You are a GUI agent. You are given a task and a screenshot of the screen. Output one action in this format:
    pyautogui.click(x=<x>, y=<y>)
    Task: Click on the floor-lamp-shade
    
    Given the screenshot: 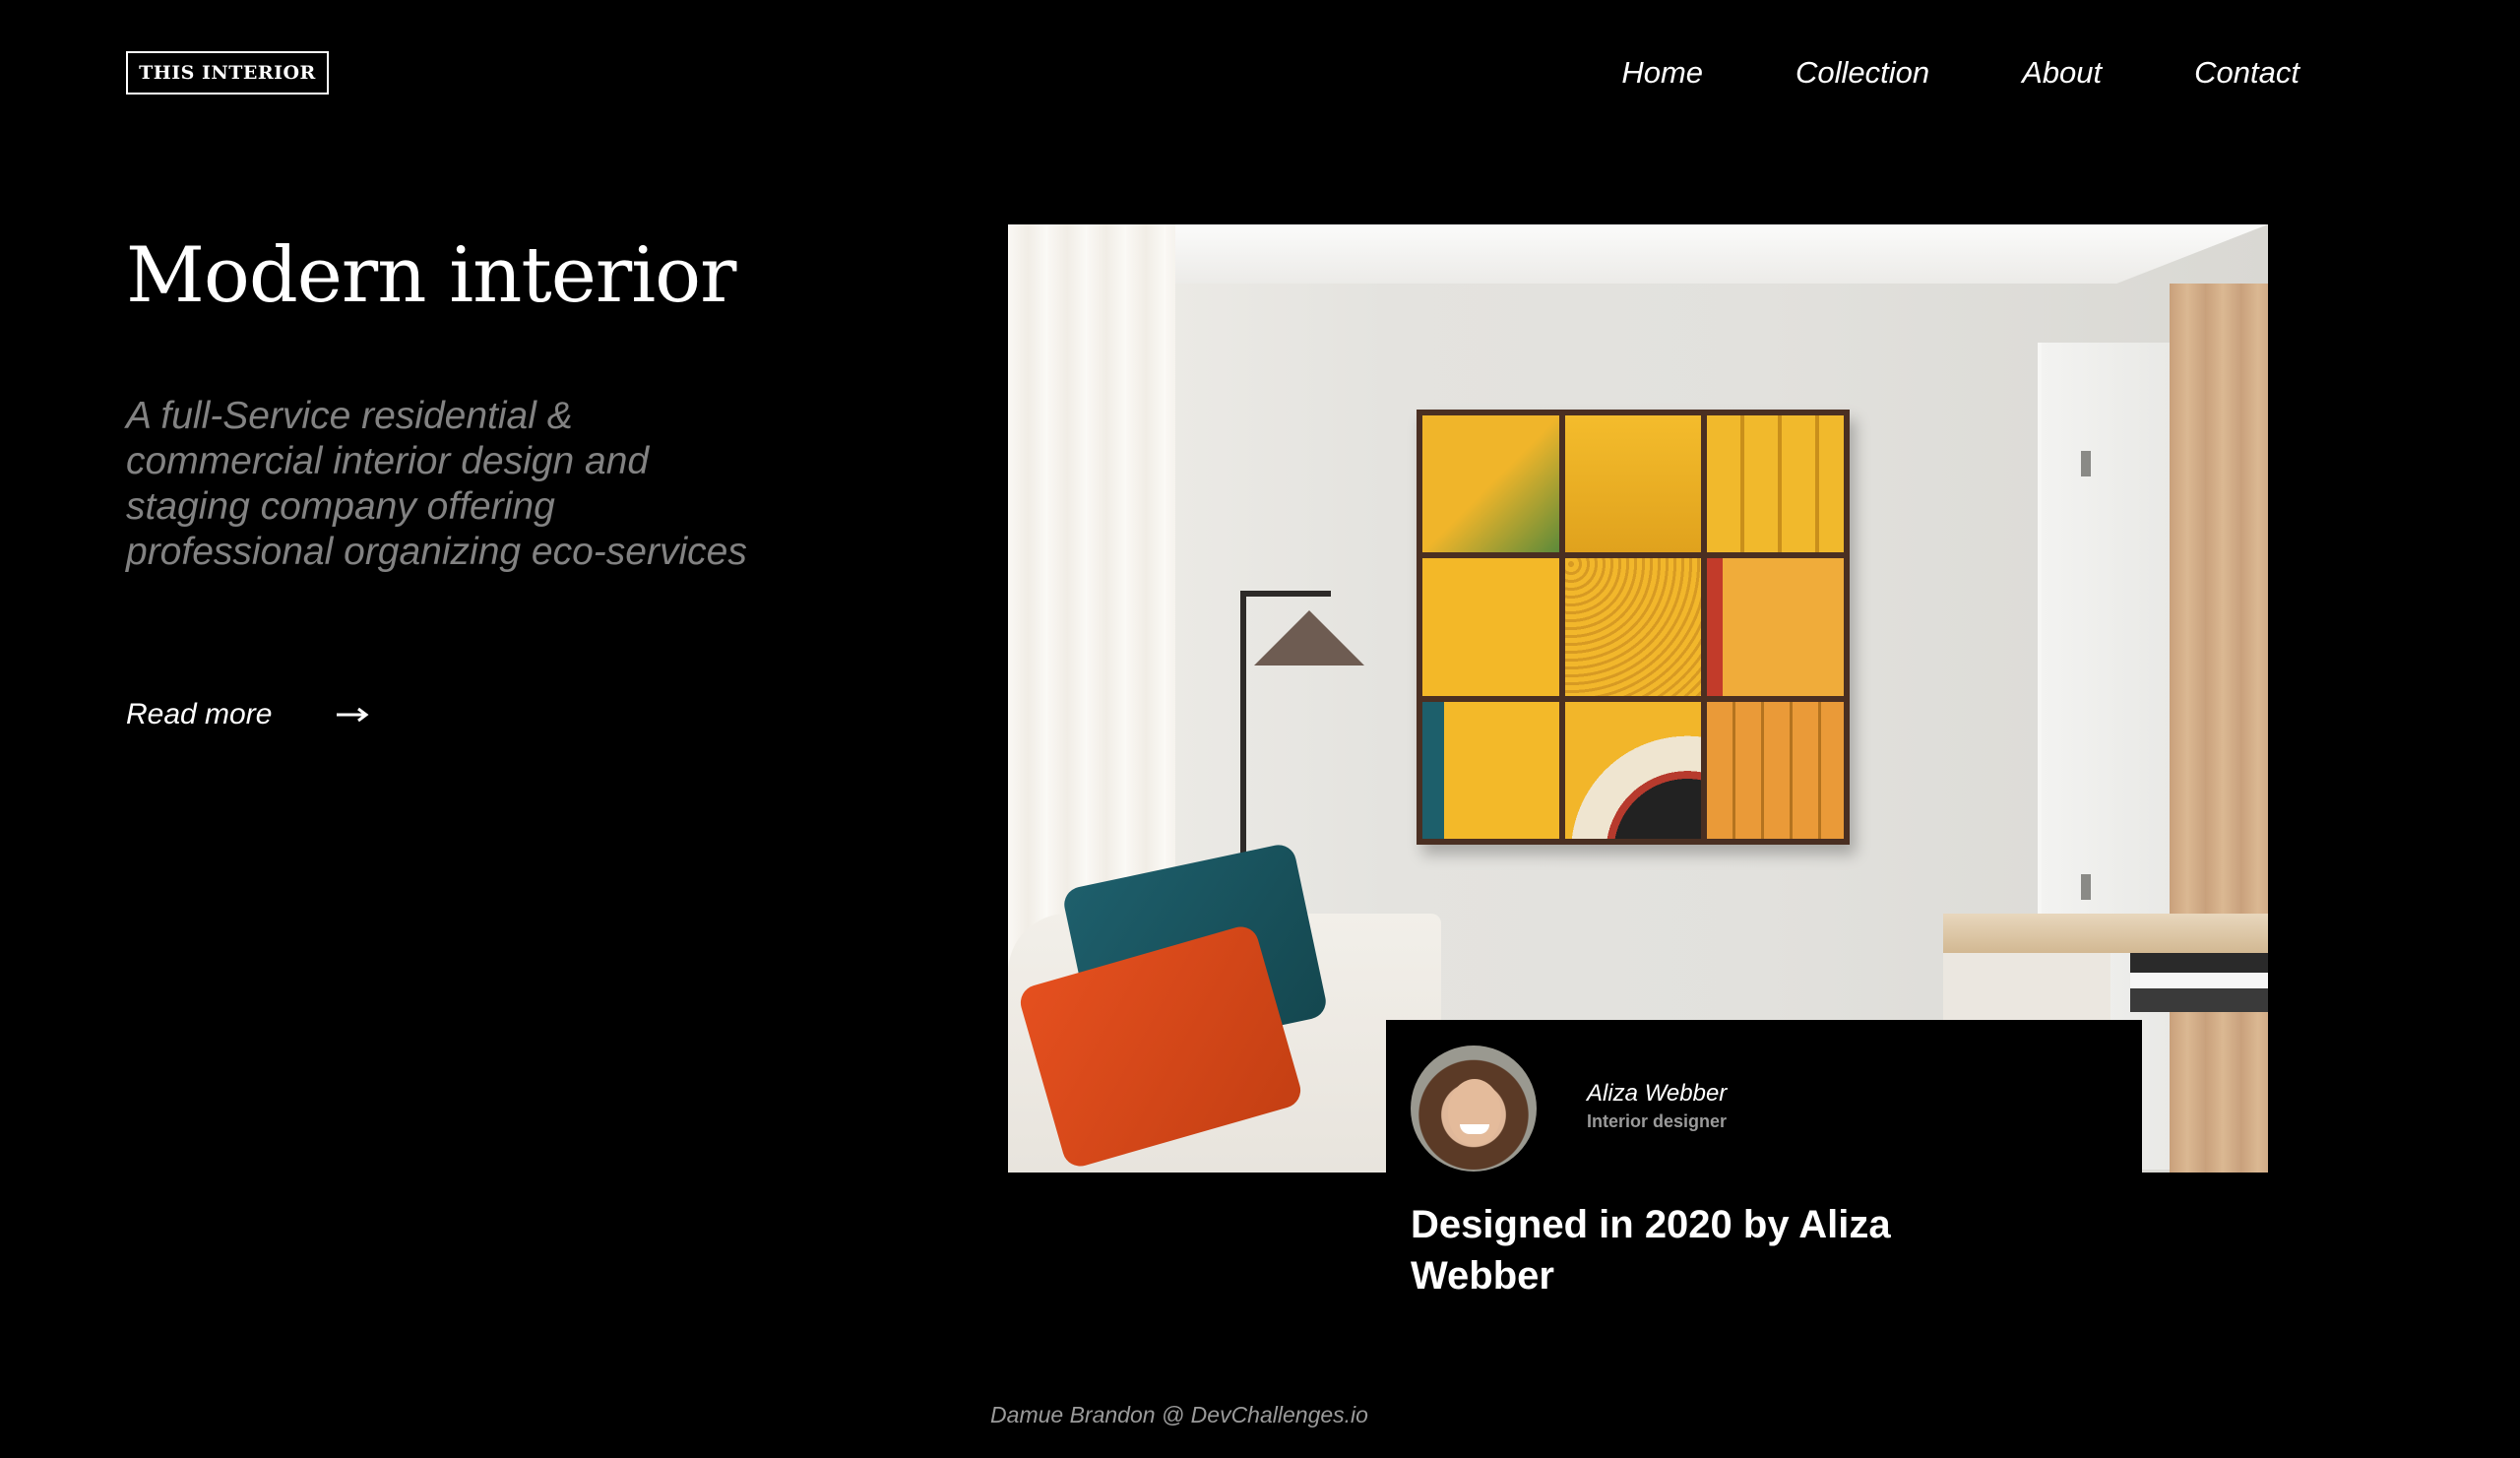 What is the action you would take?
    pyautogui.click(x=1309, y=638)
    